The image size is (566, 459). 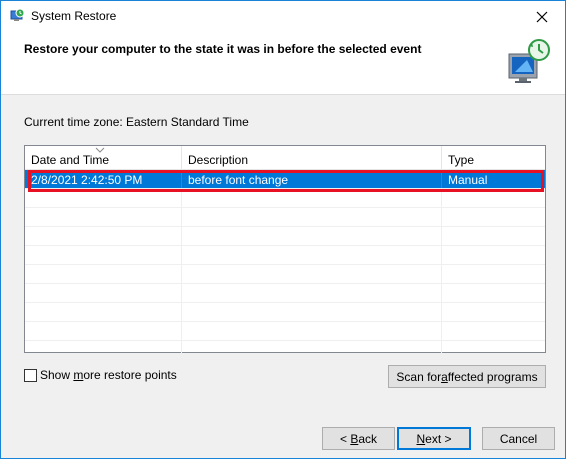 I want to click on list-header: Date and Time Description Type, so click(x=285, y=158).